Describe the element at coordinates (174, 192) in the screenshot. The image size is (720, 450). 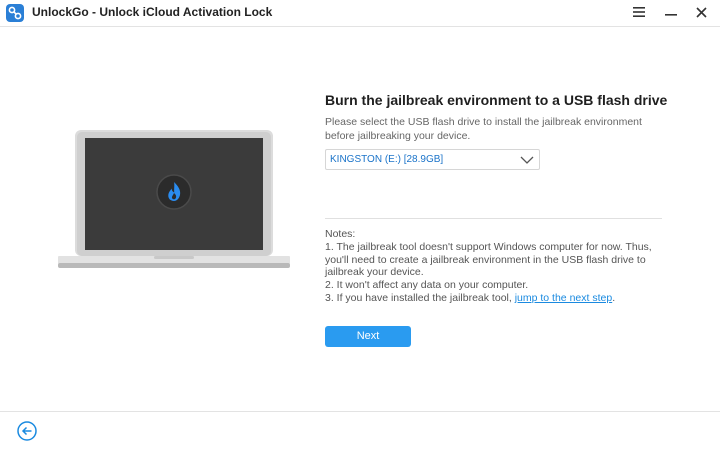
I see `flame-logo-icon` at that location.